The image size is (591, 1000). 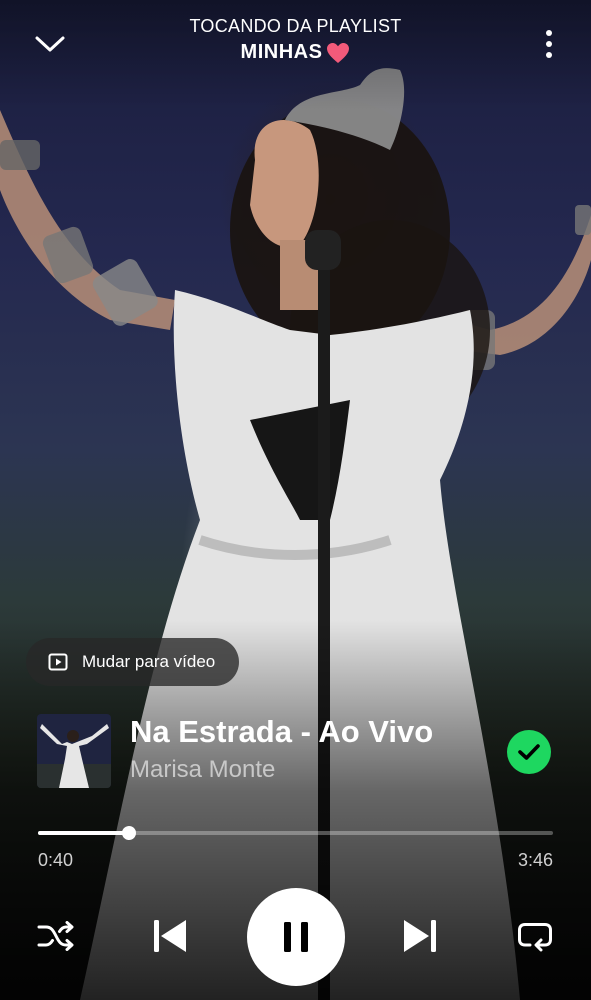 I want to click on skip-next-icon, so click(x=420, y=936).